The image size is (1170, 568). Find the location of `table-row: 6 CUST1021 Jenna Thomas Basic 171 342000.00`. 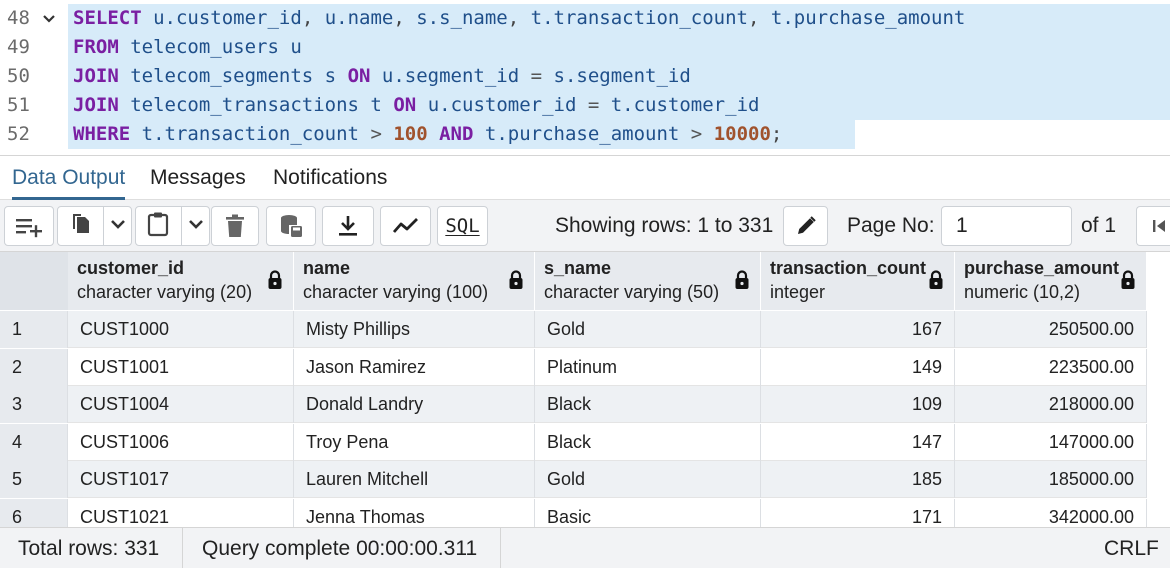

table-row: 6 CUST1021 Jenna Thomas Basic 171 342000.00 is located at coordinates (573, 512).